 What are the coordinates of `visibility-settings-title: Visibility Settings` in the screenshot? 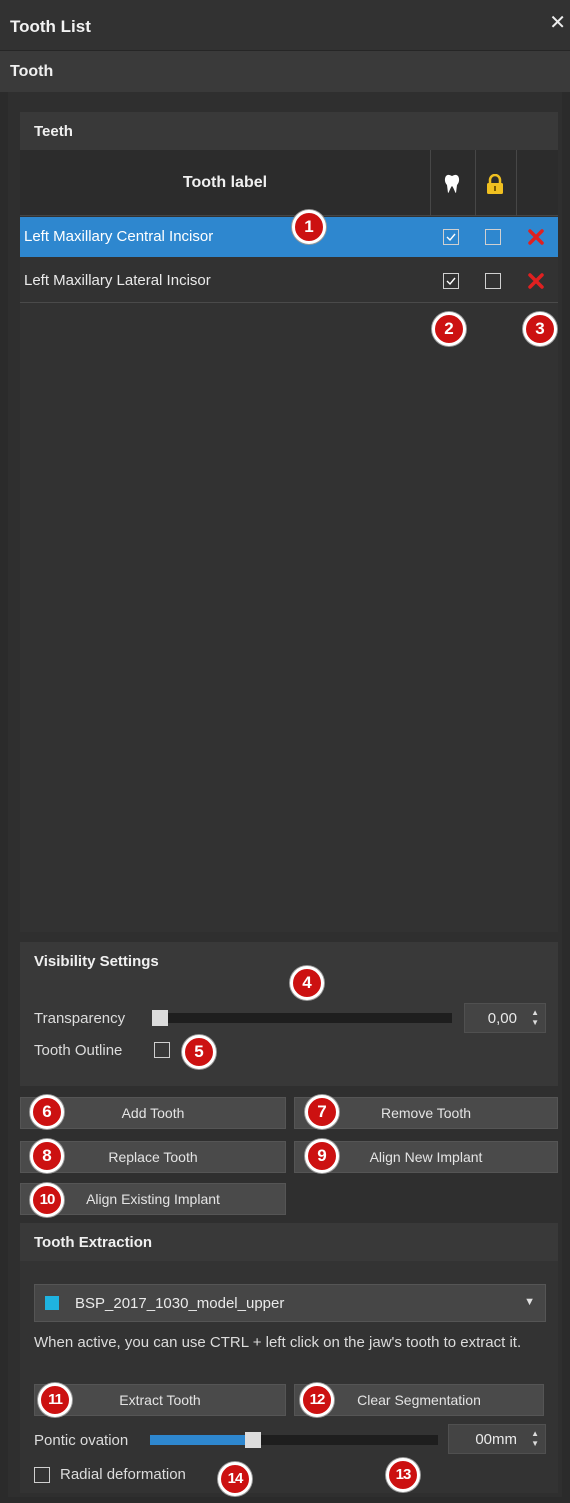 It's located at (96, 961).